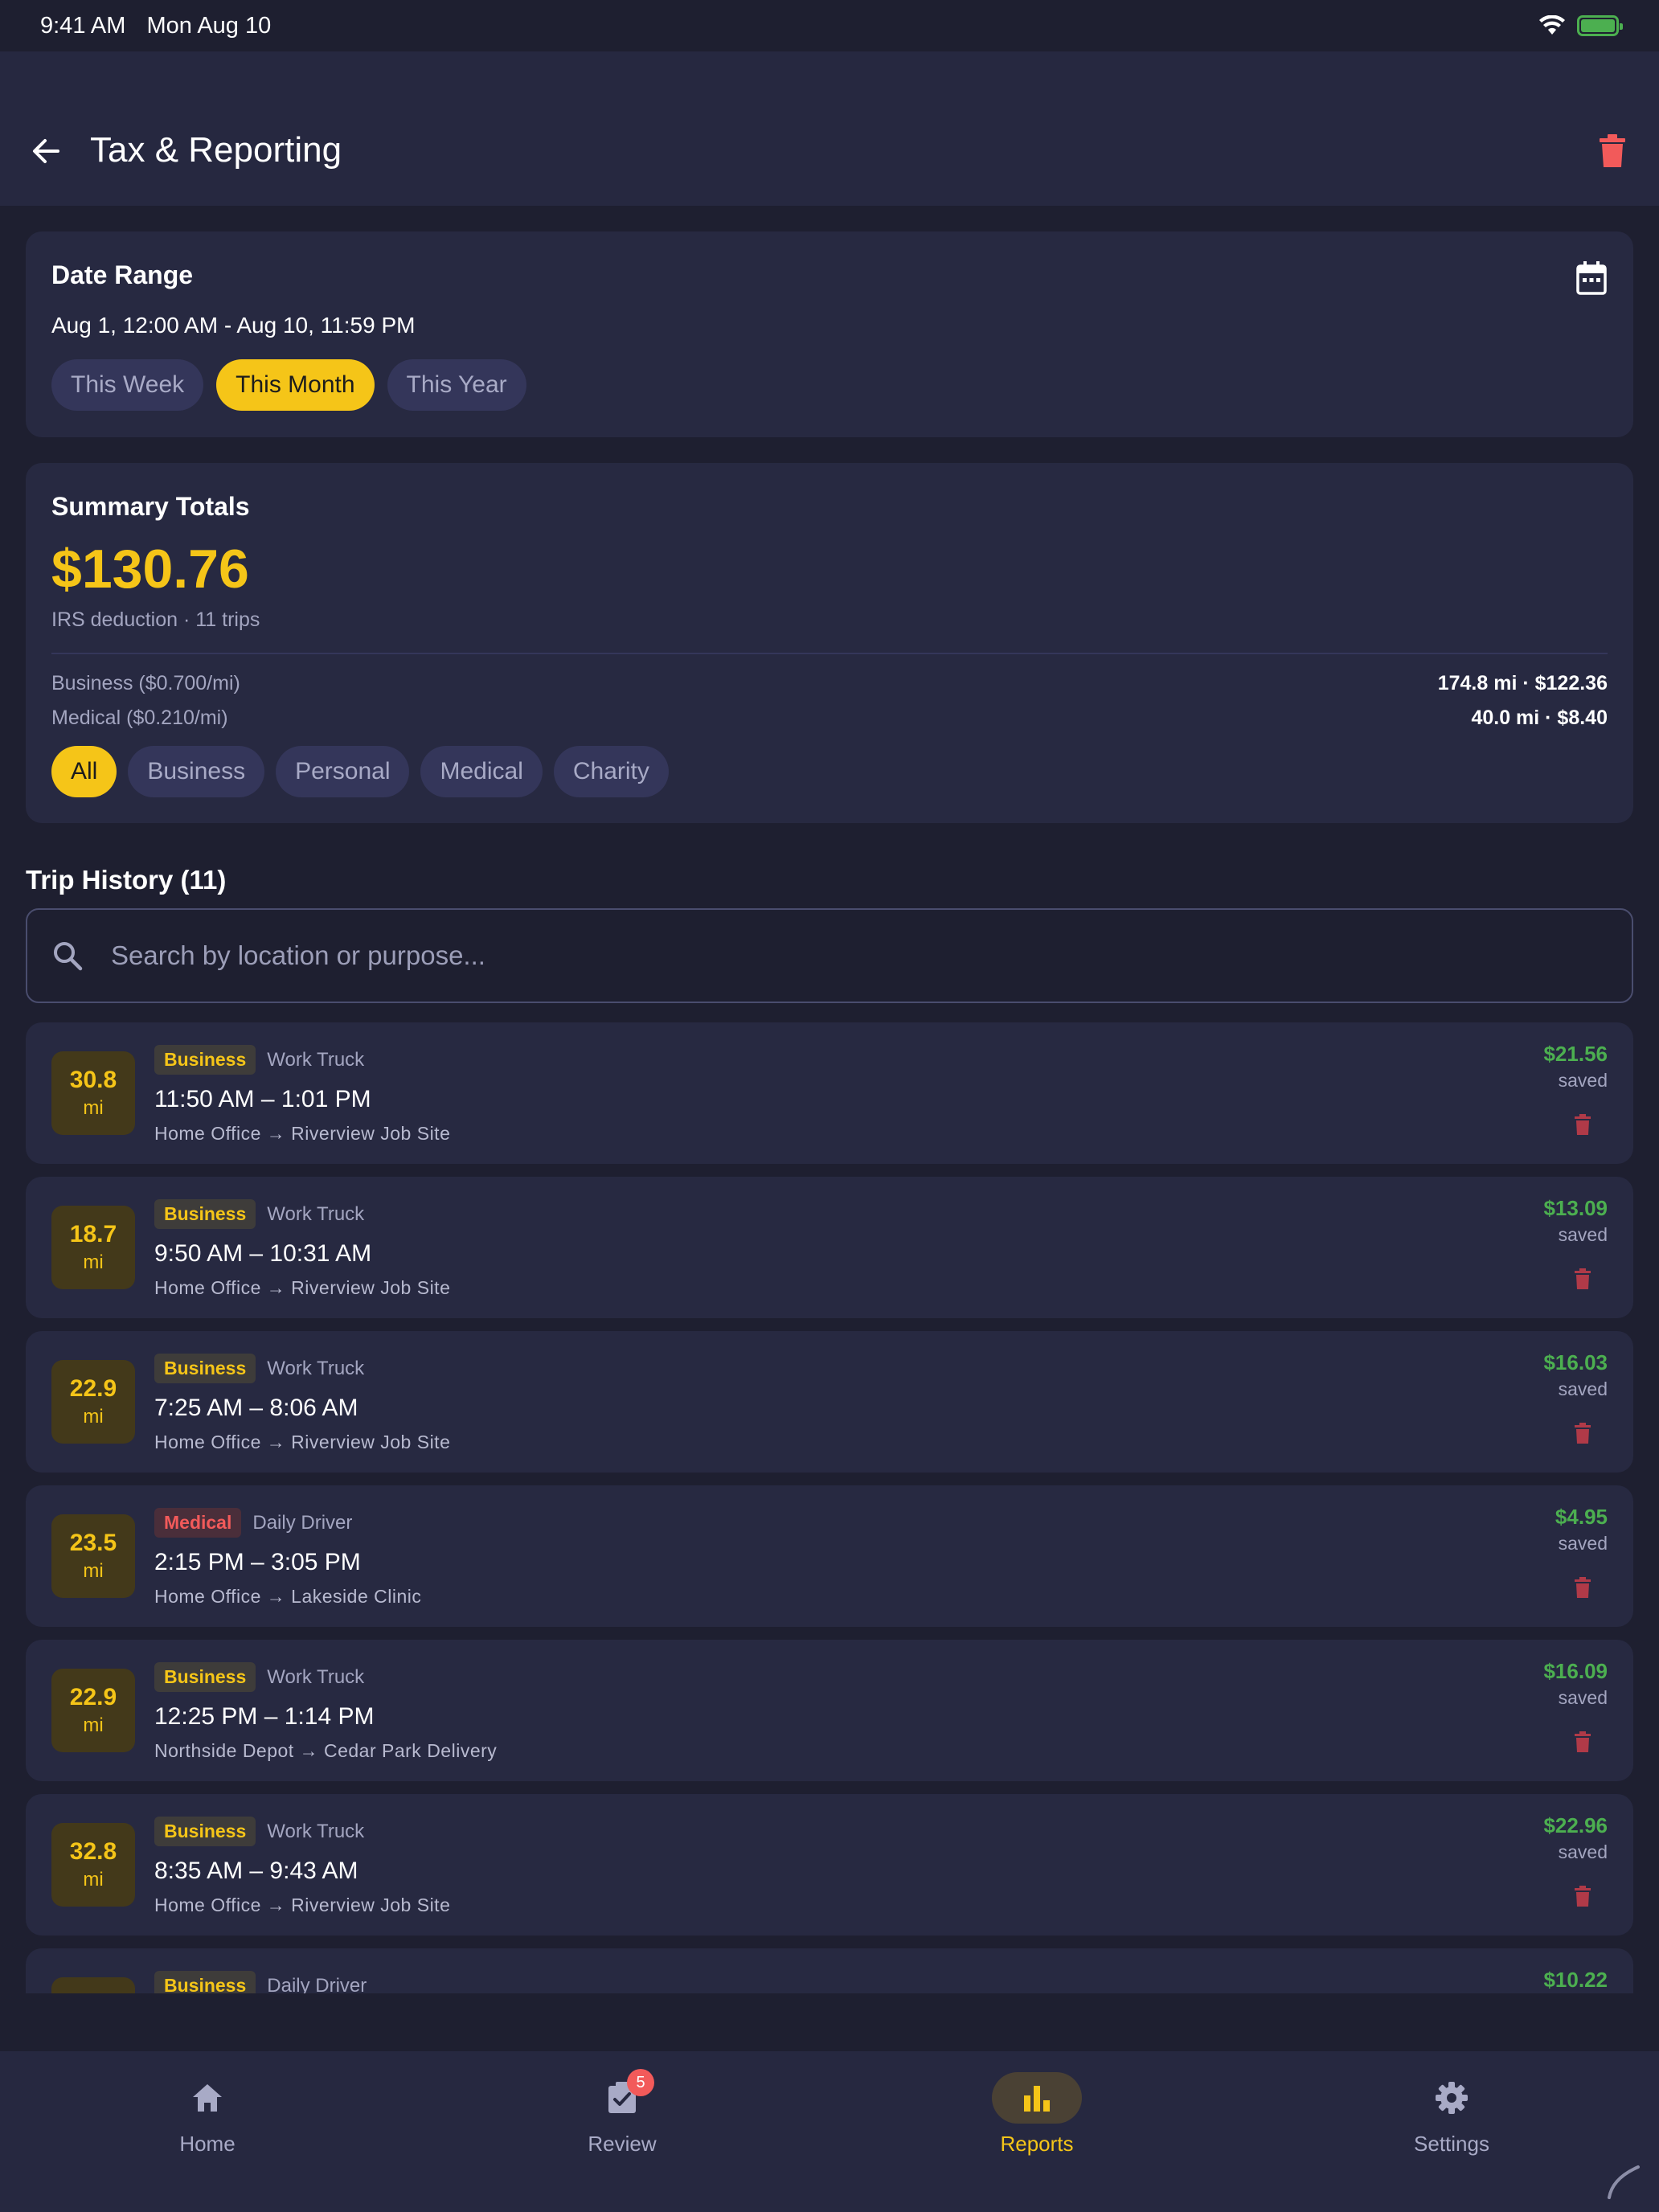 The width and height of the screenshot is (1659, 2212). Describe the element at coordinates (93, 1543) in the screenshot. I see `trip-miles: 23.5` at that location.